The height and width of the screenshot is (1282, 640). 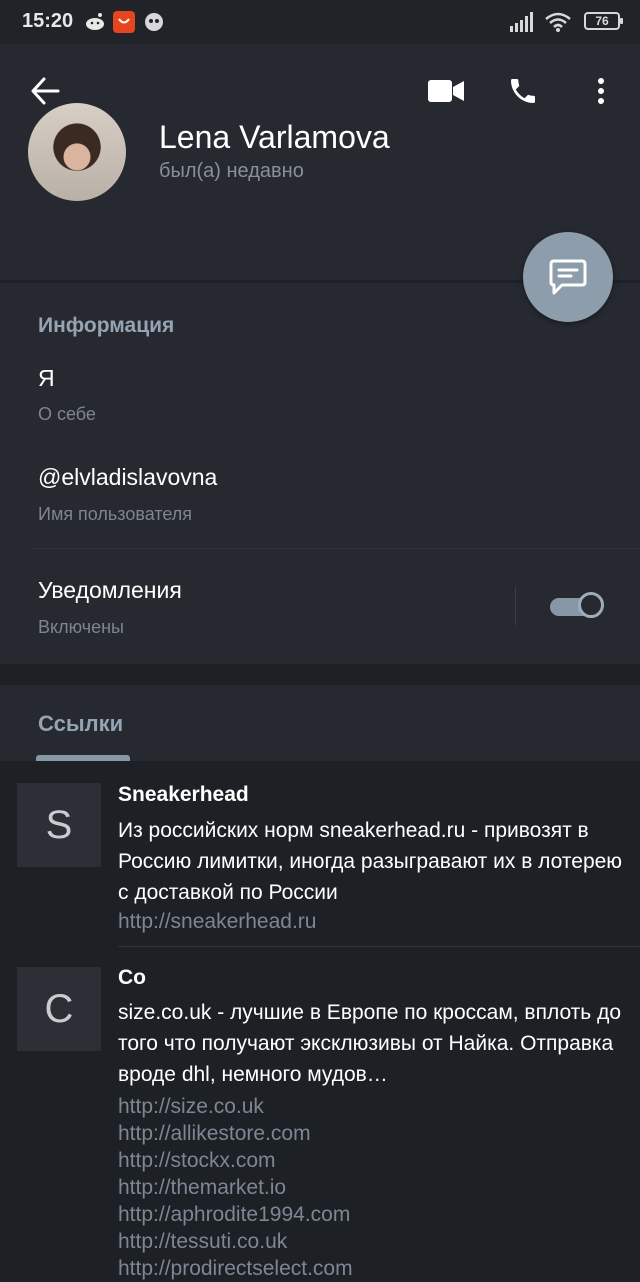 What do you see at coordinates (106, 325) in the screenshot?
I see `info-section-title: Информация` at bounding box center [106, 325].